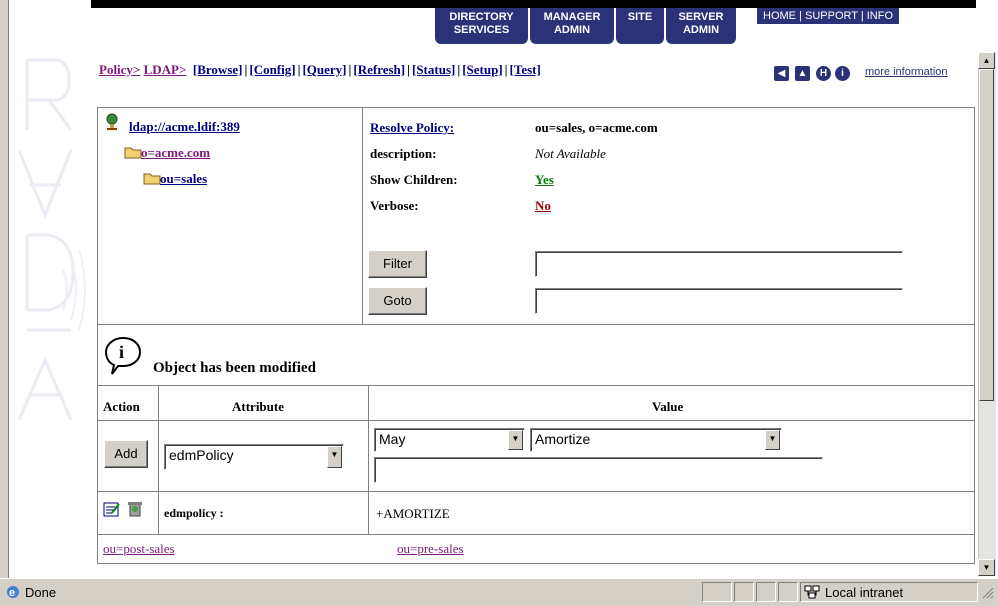 The width and height of the screenshot is (998, 606). What do you see at coordinates (864, 592) in the screenshot?
I see `zone-label: Local intranet` at bounding box center [864, 592].